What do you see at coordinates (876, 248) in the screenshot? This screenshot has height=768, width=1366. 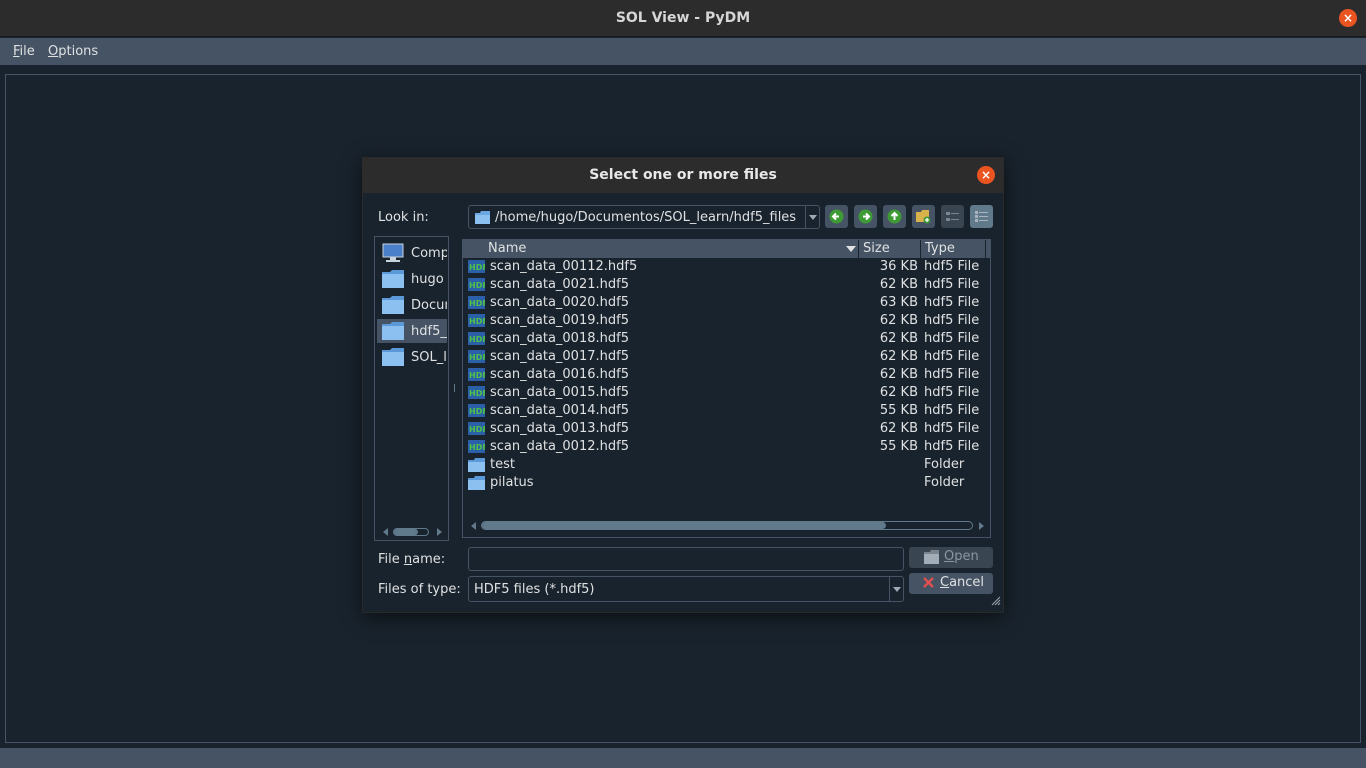 I see `column-header-size: Size` at bounding box center [876, 248].